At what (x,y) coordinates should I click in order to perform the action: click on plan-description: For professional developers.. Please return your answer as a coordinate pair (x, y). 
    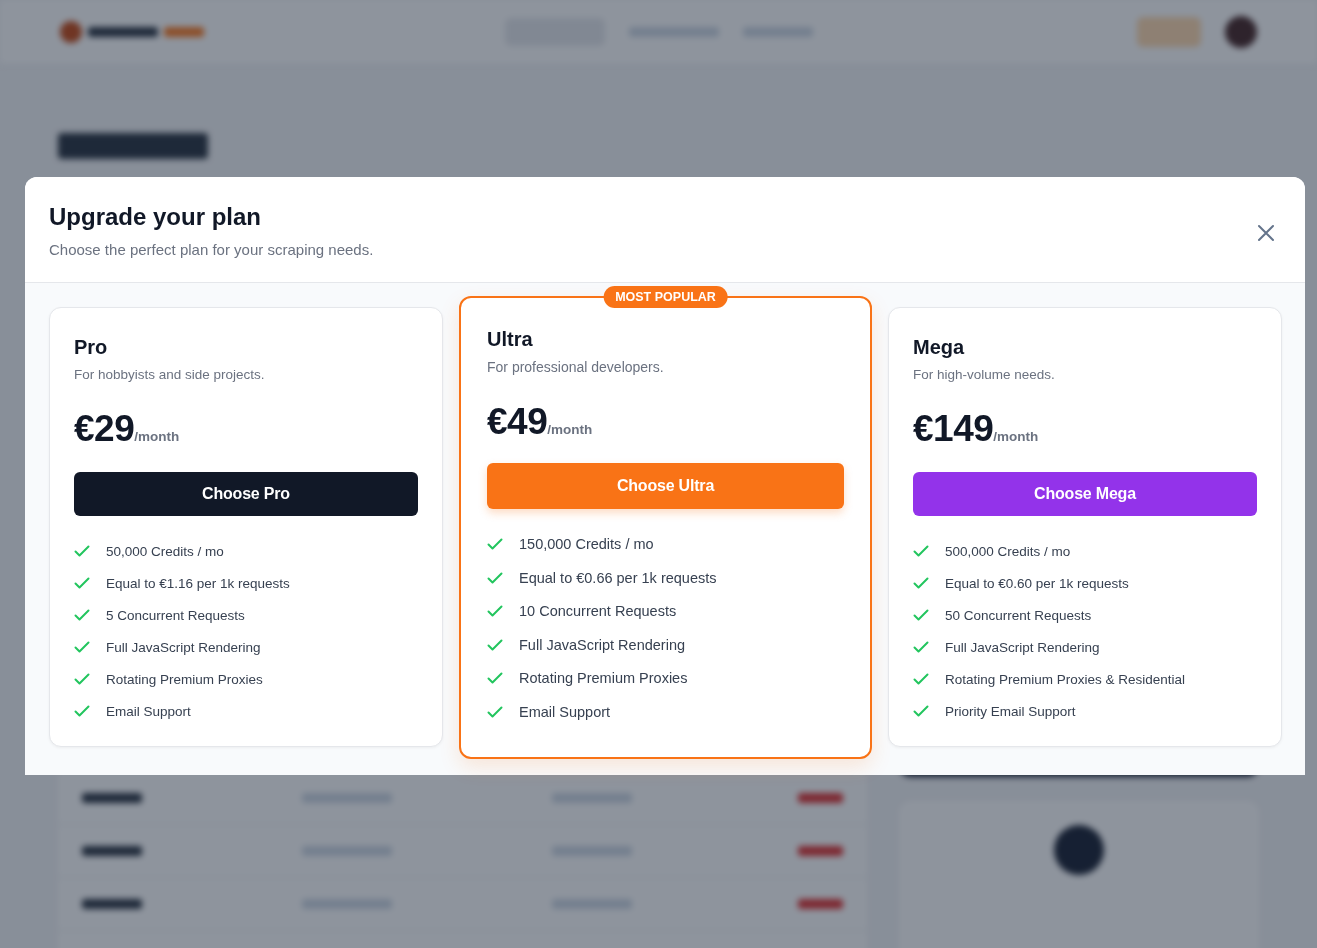
    Looking at the image, I should click on (576, 367).